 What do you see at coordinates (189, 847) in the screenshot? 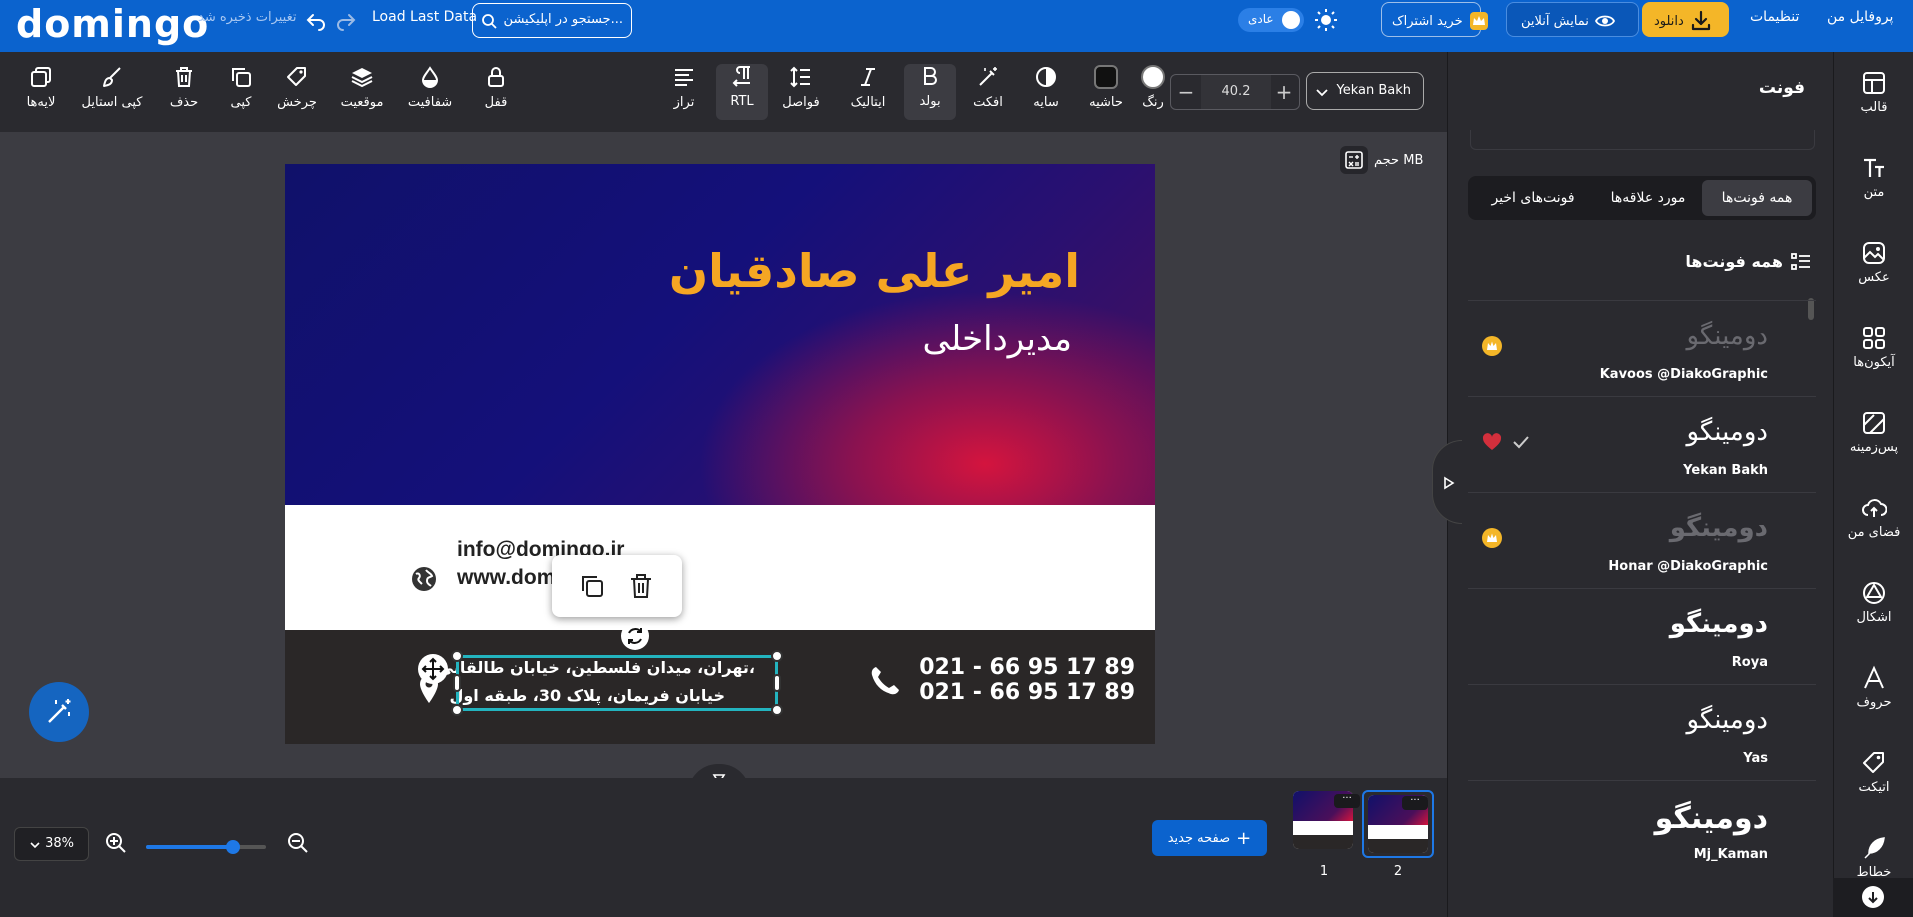
I see `zoom-slider-fill` at bounding box center [189, 847].